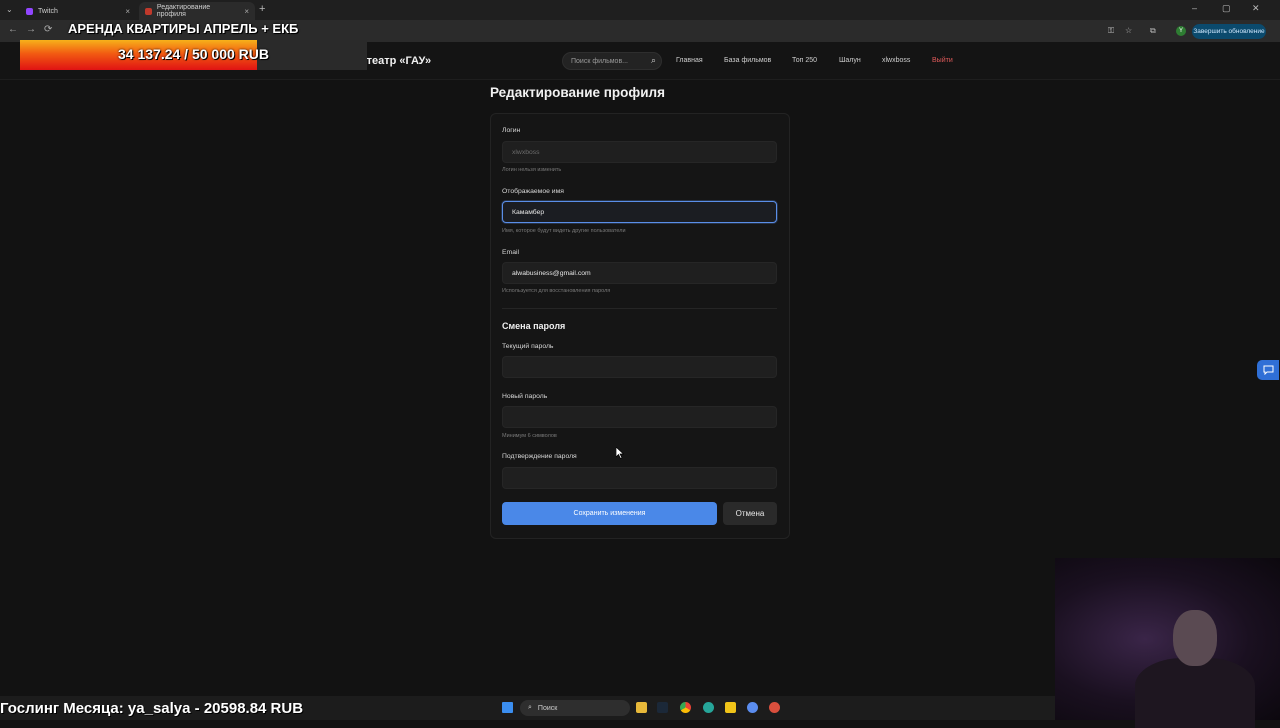 The image size is (1280, 728). Describe the element at coordinates (747, 60) in the screenshot. I see `nav-films: База фильмов` at that location.